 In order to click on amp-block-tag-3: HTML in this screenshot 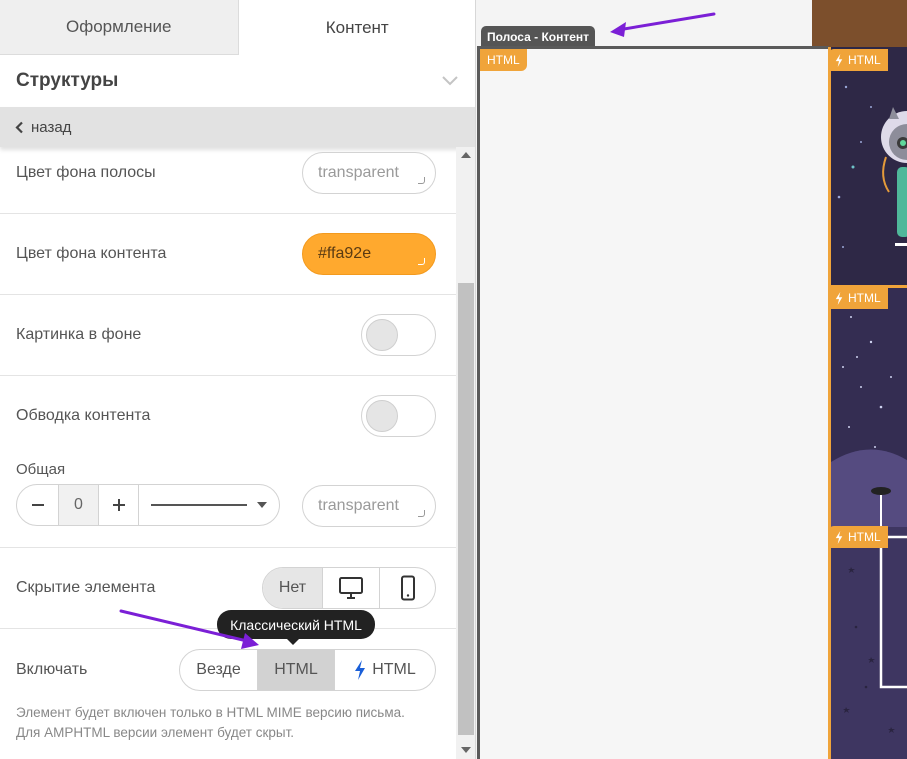, I will do `click(858, 537)`.